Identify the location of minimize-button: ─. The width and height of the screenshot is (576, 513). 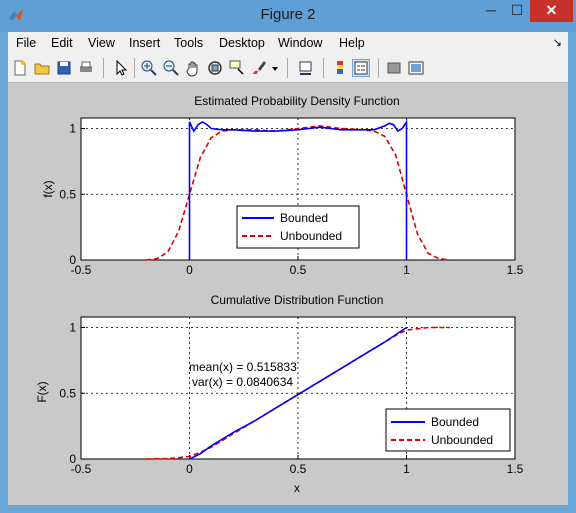
(491, 11).